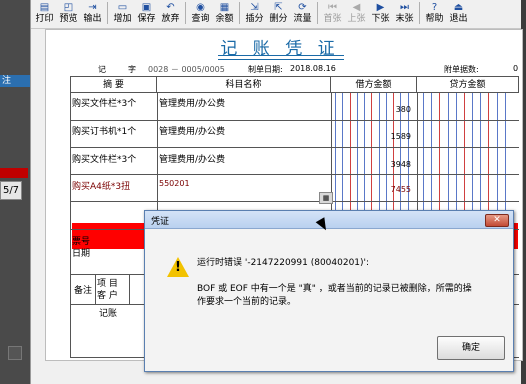 This screenshot has width=526, height=384. What do you see at coordinates (497, 220) in the screenshot?
I see `close-icon: ✕` at bounding box center [497, 220].